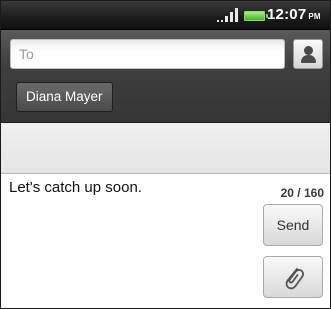 Image resolution: width=331 pixels, height=309 pixels. I want to click on attach-button, so click(293, 277).